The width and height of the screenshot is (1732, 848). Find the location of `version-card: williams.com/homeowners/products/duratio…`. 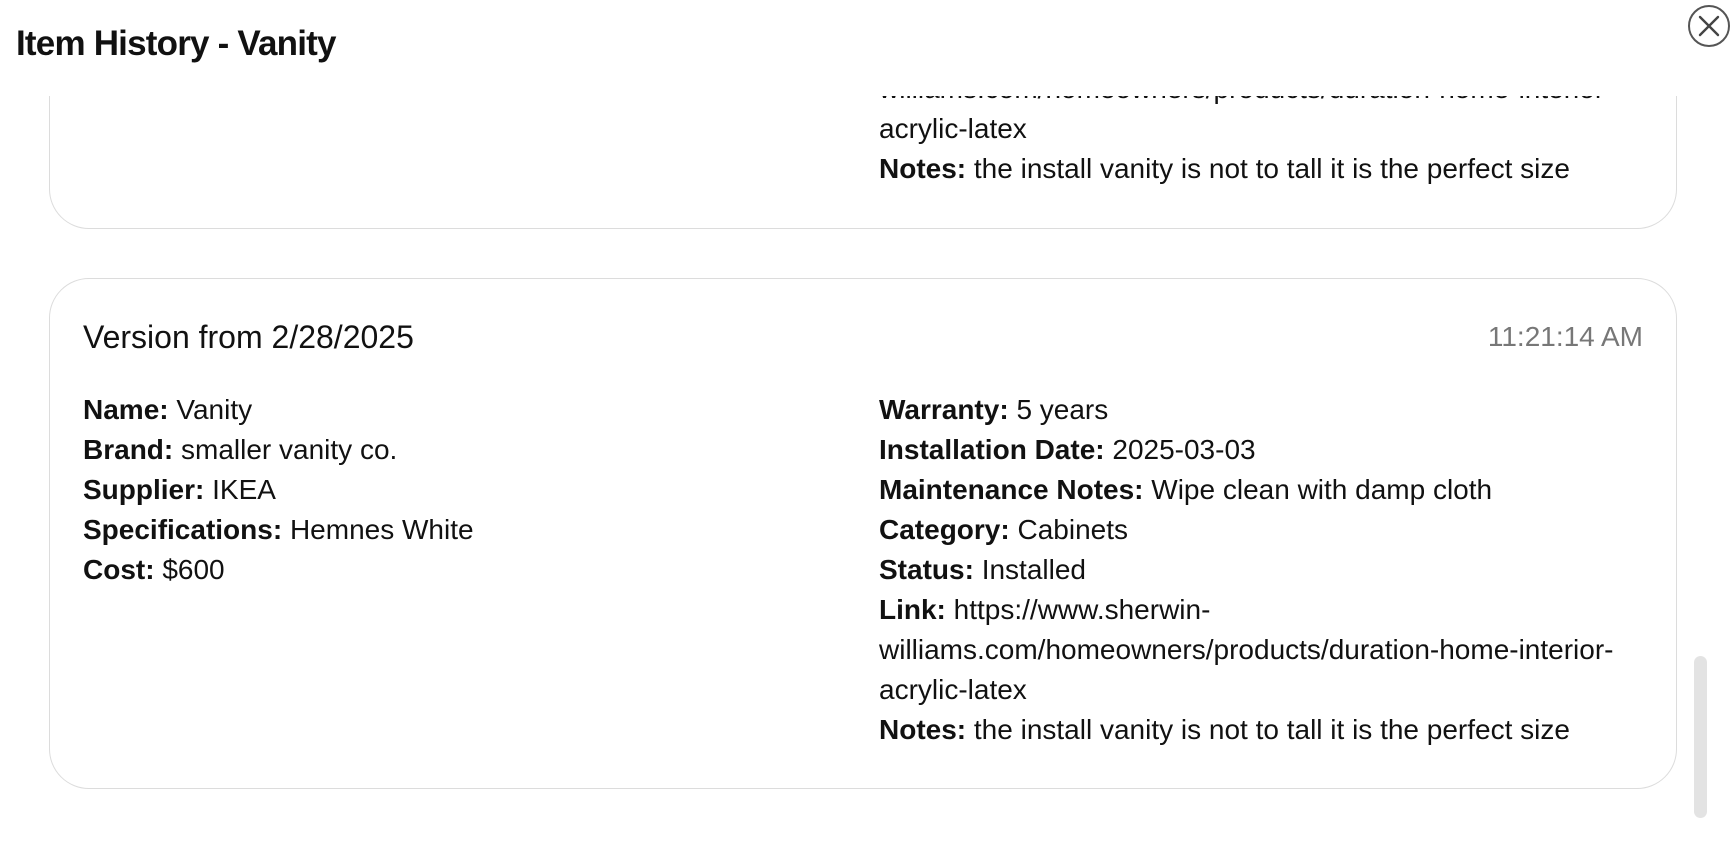

version-card: williams.com/homeowners/products/duratio… is located at coordinates (863, 162).